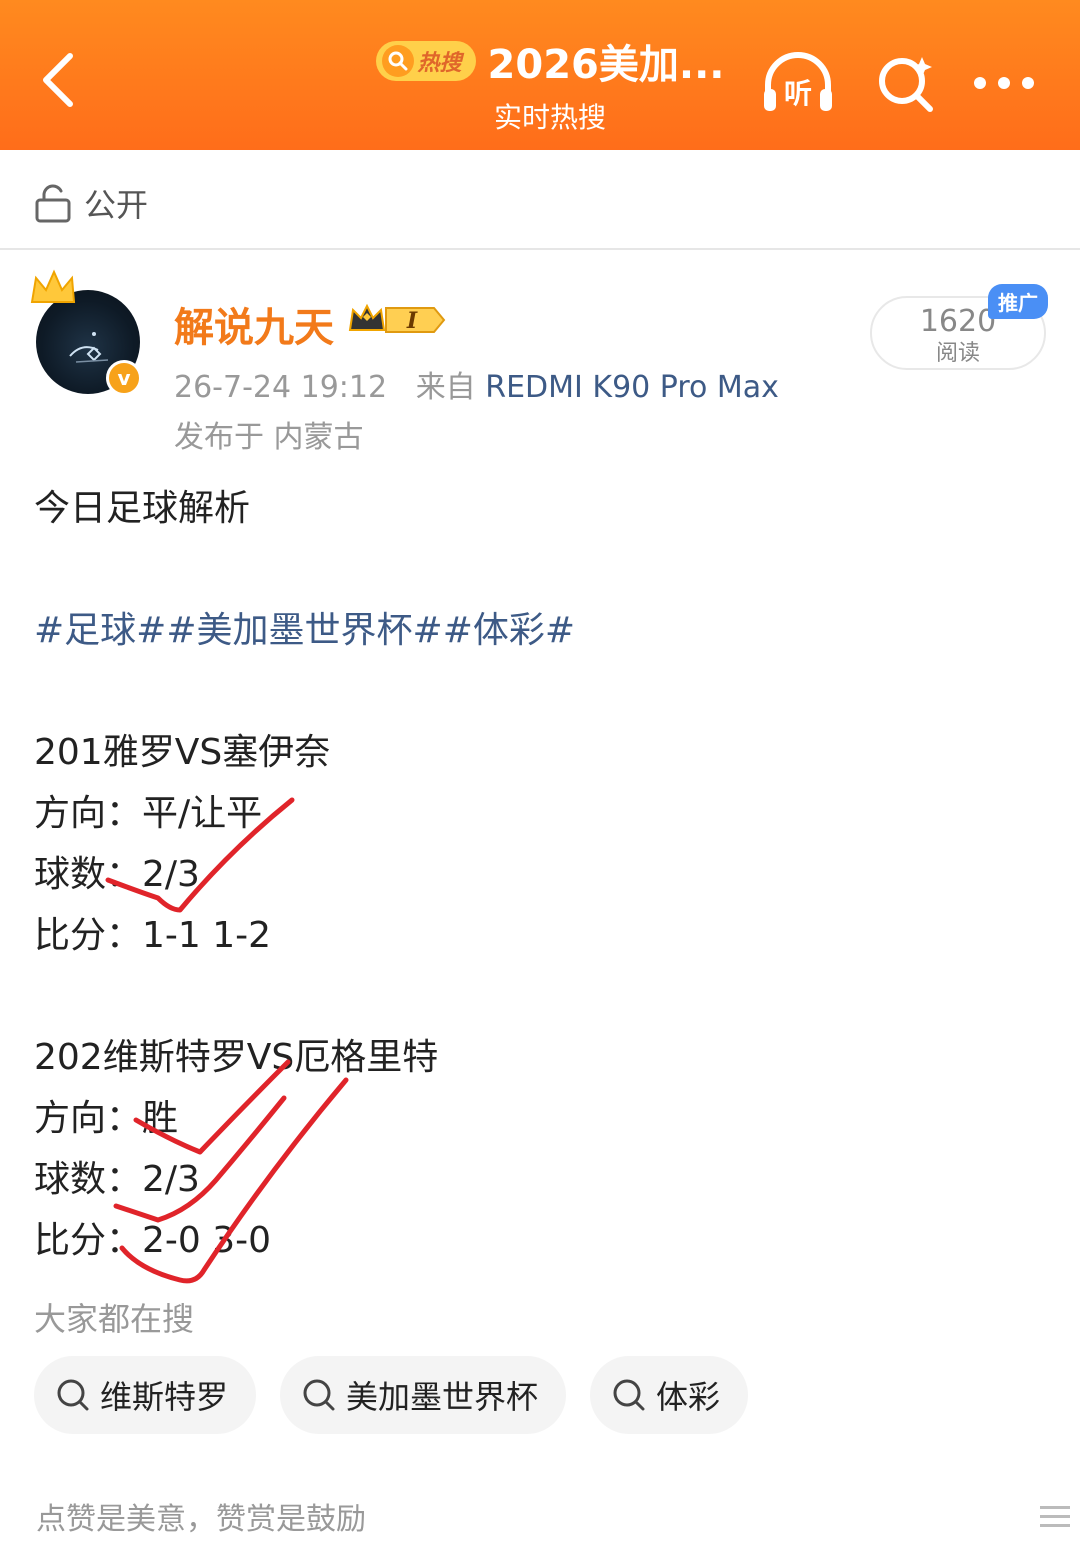 The width and height of the screenshot is (1080, 1547). What do you see at coordinates (117, 1179) in the screenshot?
I see `match2-goals: 球数：2/3` at bounding box center [117, 1179].